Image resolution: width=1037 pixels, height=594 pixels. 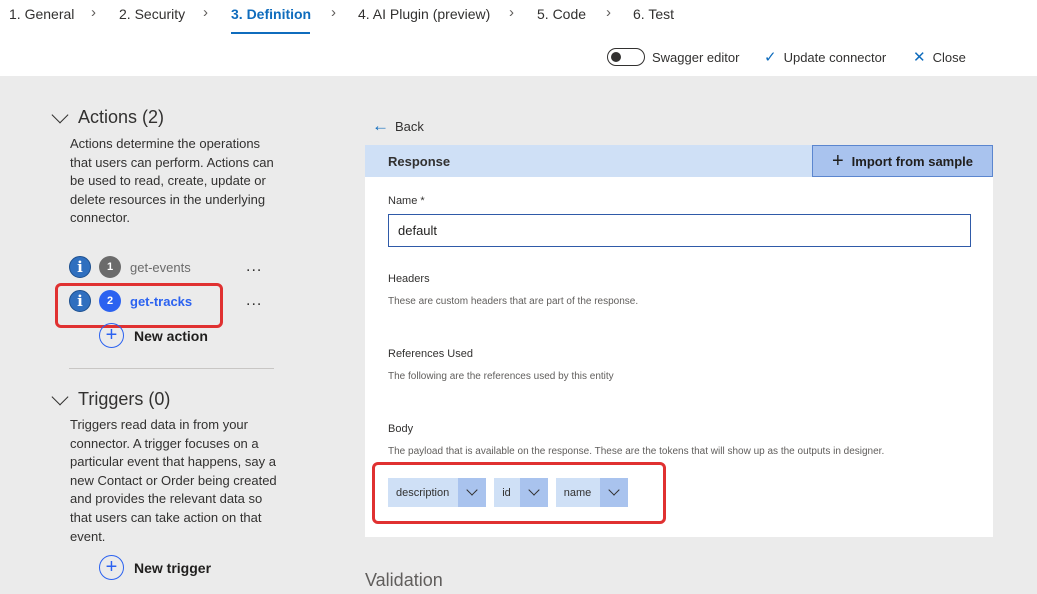 What do you see at coordinates (919, 57) in the screenshot?
I see `close-icon: ✕` at bounding box center [919, 57].